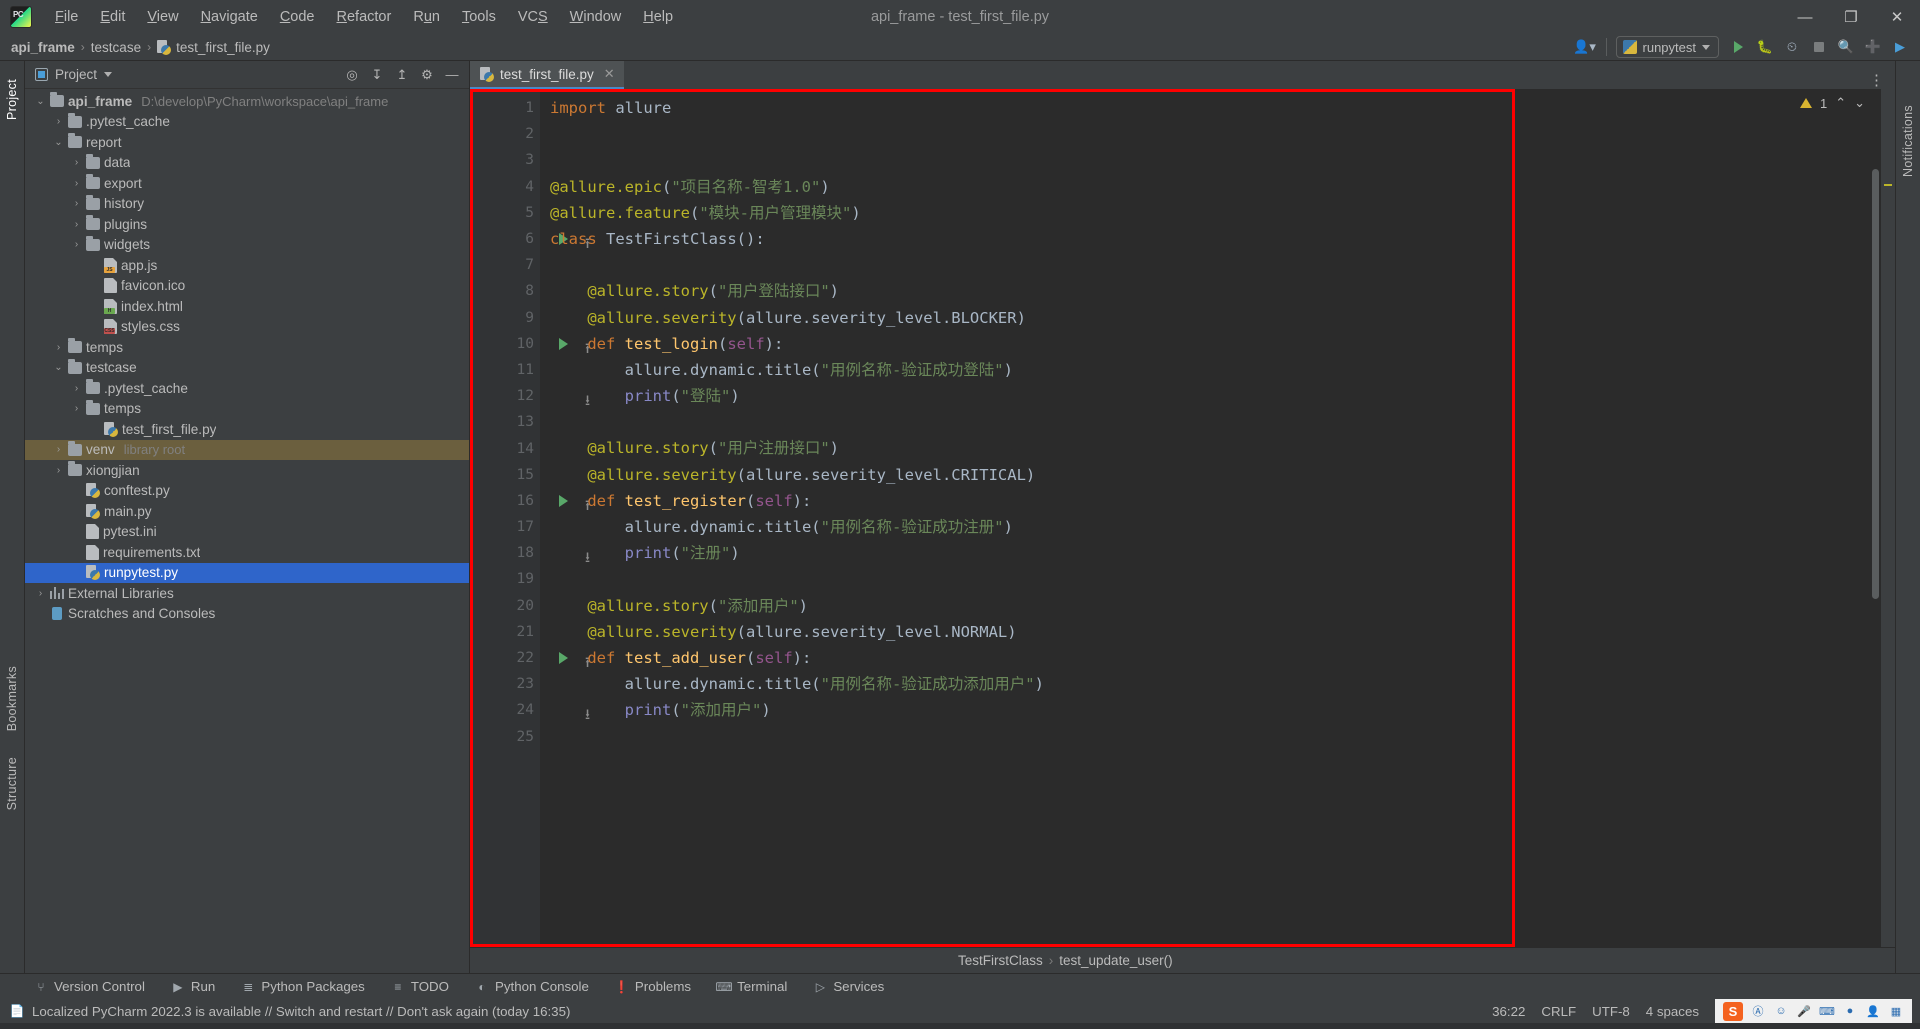 The image size is (1920, 1029). Describe the element at coordinates (505, 265) in the screenshot. I see `line-number: 7` at that location.